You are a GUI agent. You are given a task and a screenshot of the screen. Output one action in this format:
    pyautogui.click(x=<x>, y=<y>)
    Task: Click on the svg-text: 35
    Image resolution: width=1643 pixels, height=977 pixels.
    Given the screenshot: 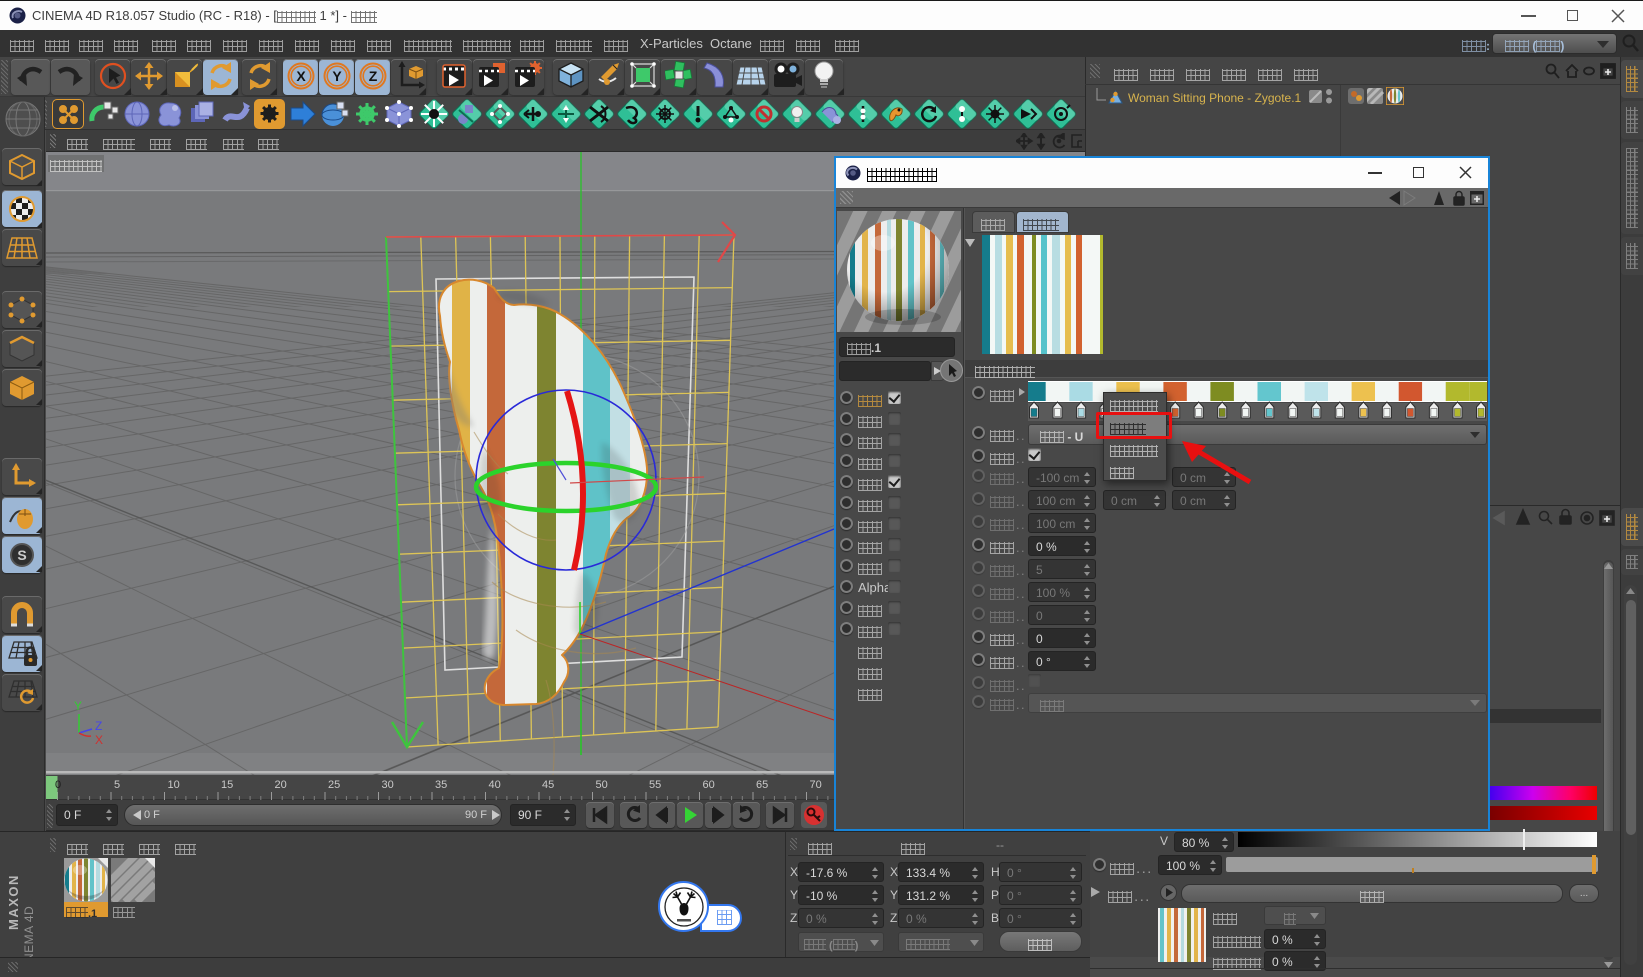 What is the action you would take?
    pyautogui.click(x=441, y=785)
    